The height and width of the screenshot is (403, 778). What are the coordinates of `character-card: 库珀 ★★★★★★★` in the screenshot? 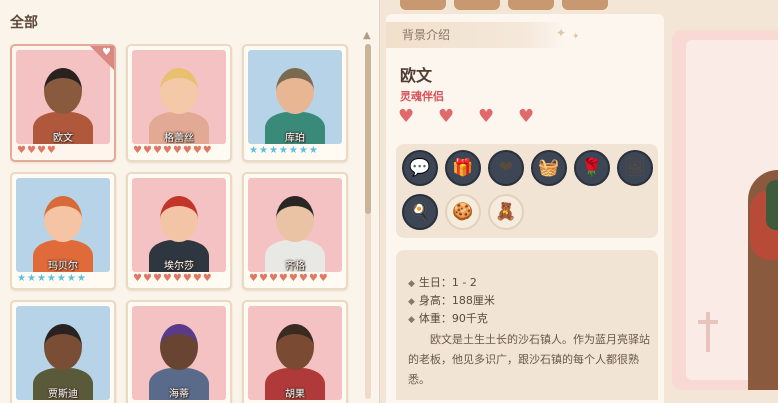 It's located at (295, 103).